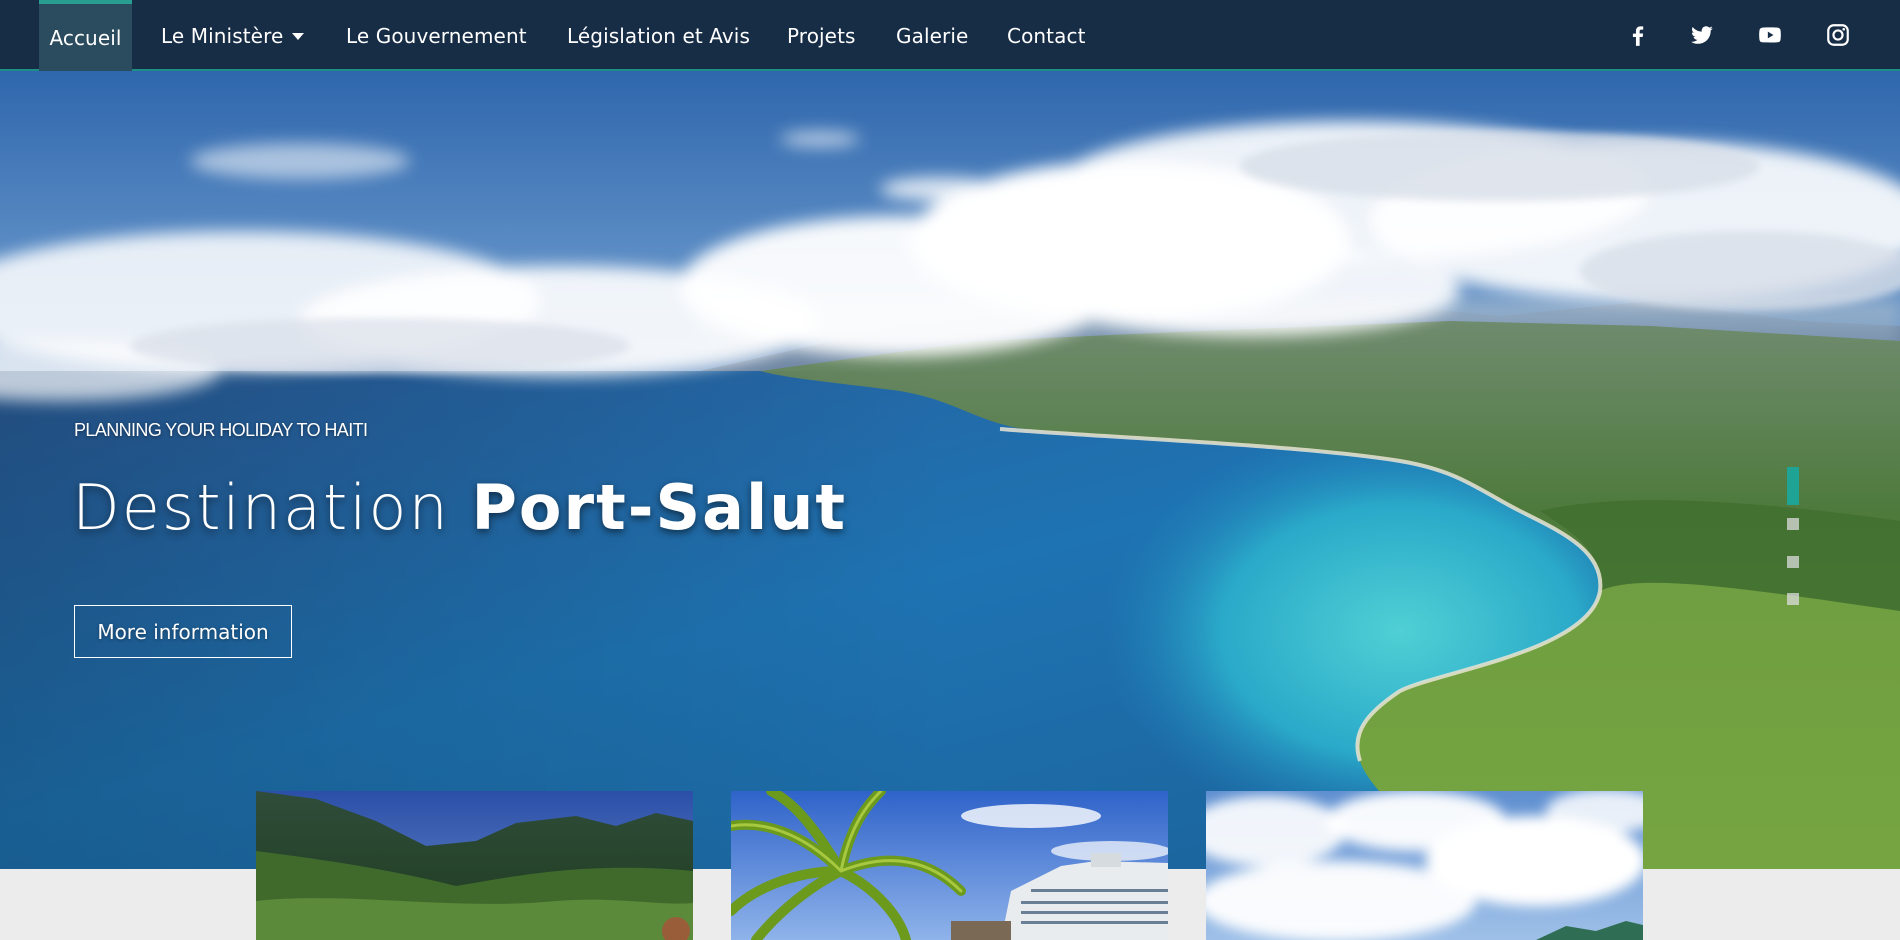  What do you see at coordinates (1770, 35) in the screenshot?
I see `youtube-icon` at bounding box center [1770, 35].